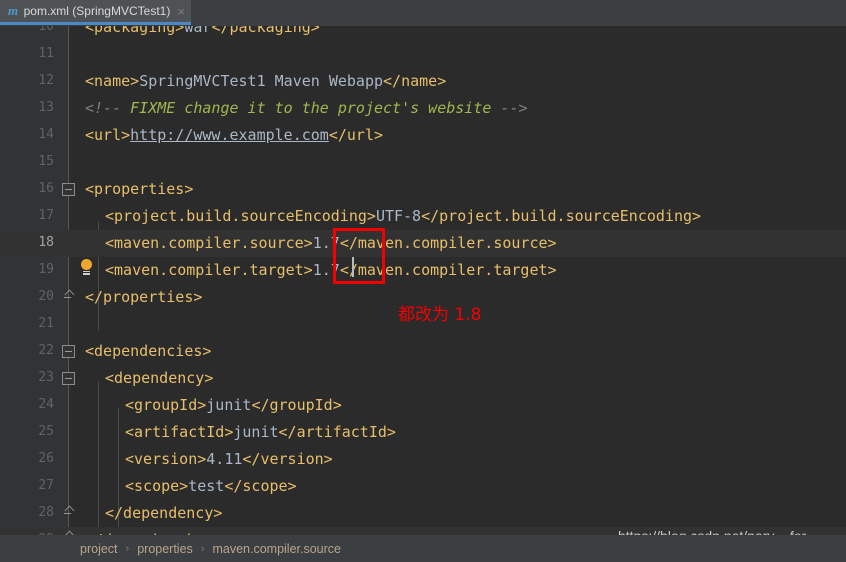 Image resolution: width=846 pixels, height=562 pixels. Describe the element at coordinates (423, 486) in the screenshot. I see `code-line: 27 <scope>test</scope>` at that location.